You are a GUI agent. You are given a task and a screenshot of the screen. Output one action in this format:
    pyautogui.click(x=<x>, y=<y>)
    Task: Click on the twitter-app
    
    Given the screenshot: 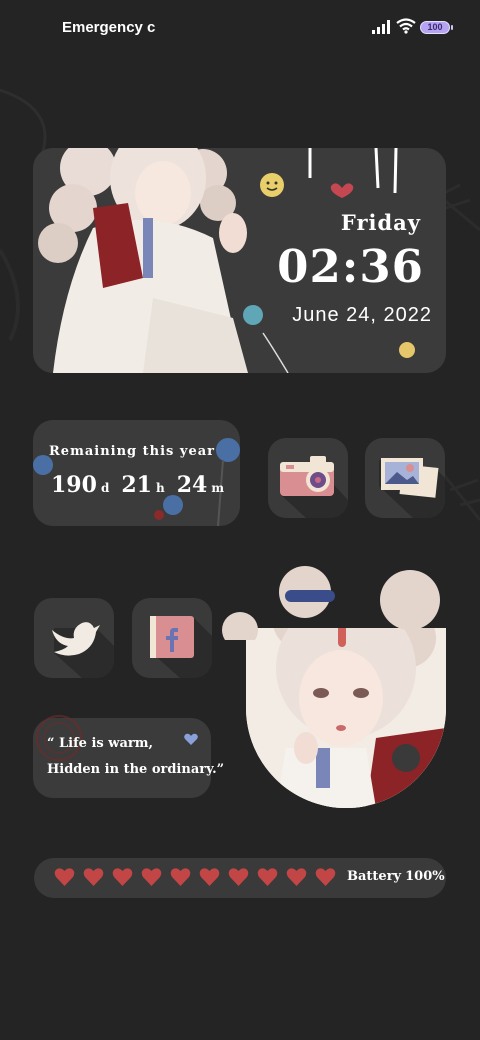 What is the action you would take?
    pyautogui.click(x=74, y=638)
    